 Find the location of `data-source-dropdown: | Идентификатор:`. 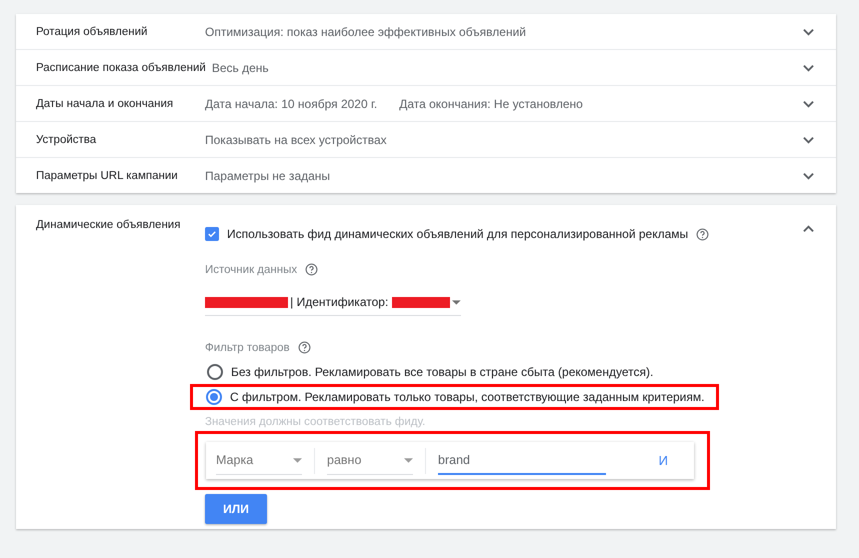

data-source-dropdown: | Идентификатор: is located at coordinates (333, 302).